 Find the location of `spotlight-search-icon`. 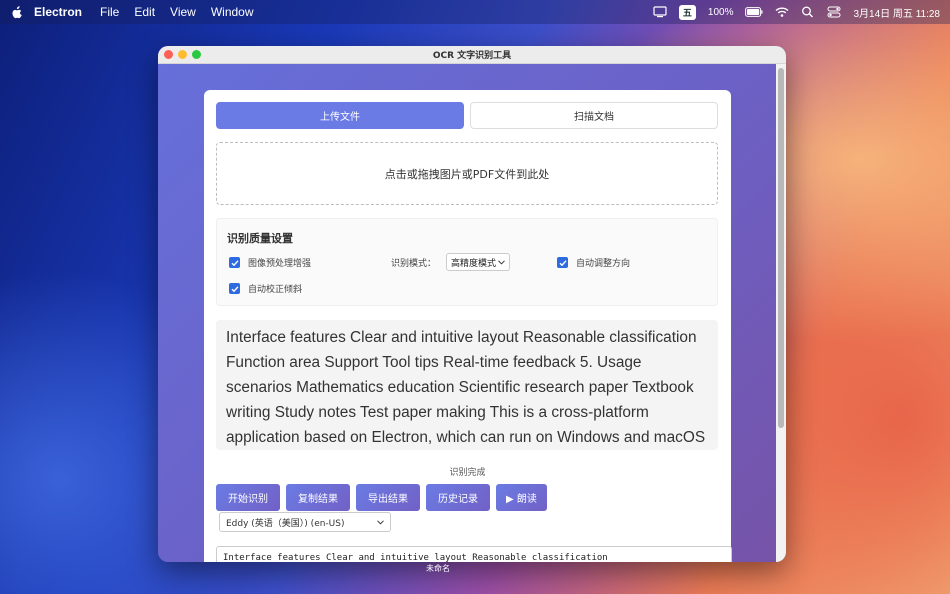

spotlight-search-icon is located at coordinates (808, 12).